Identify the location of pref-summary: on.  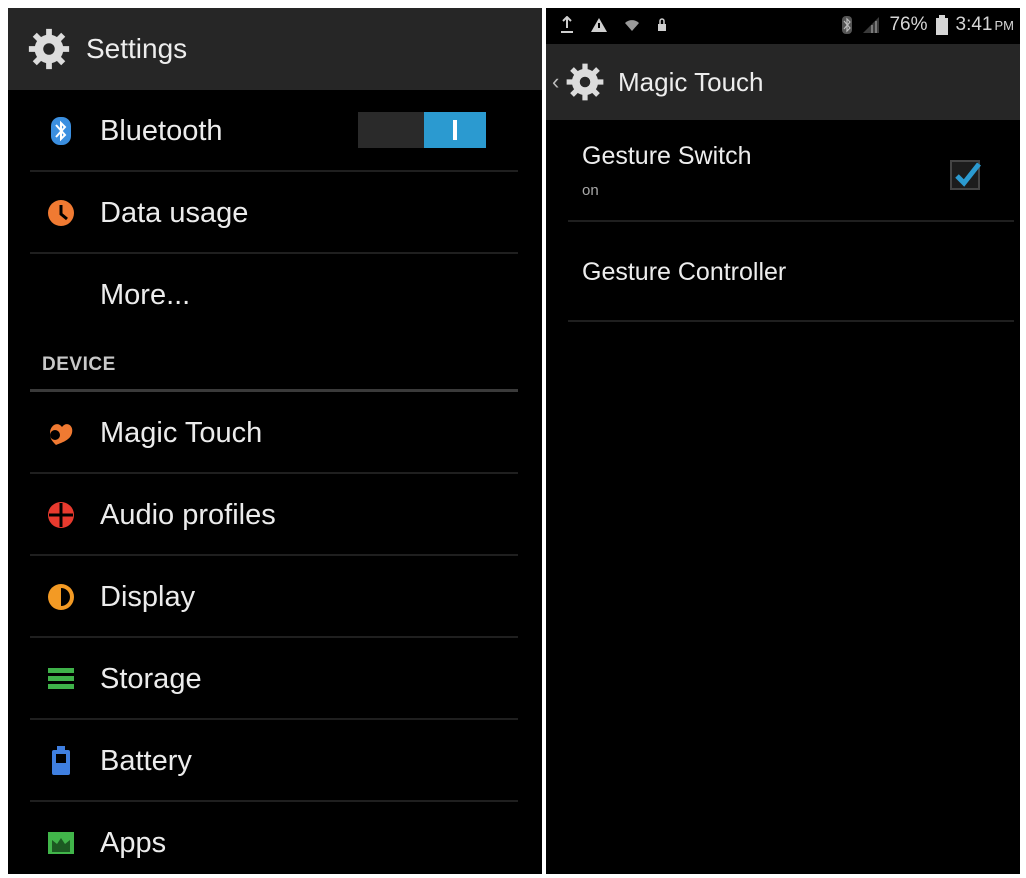
(590, 190).